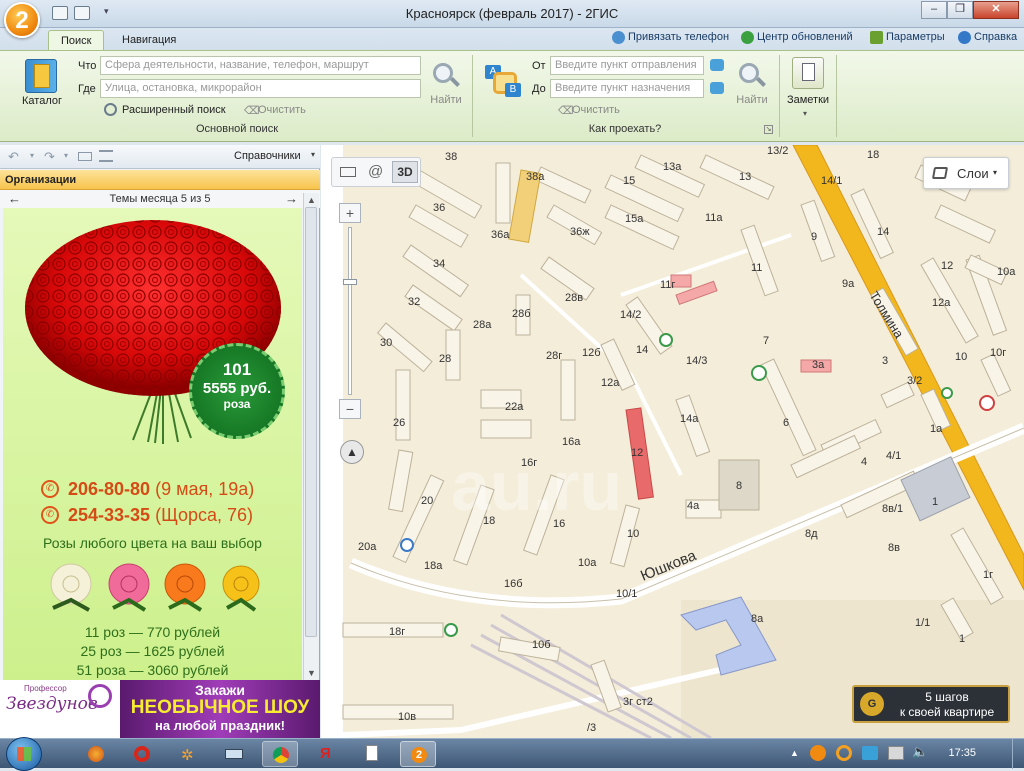 Image resolution: width=1024 pixels, height=771 pixels. Describe the element at coordinates (934, 10) in the screenshot. I see `minimize-button: –` at that location.